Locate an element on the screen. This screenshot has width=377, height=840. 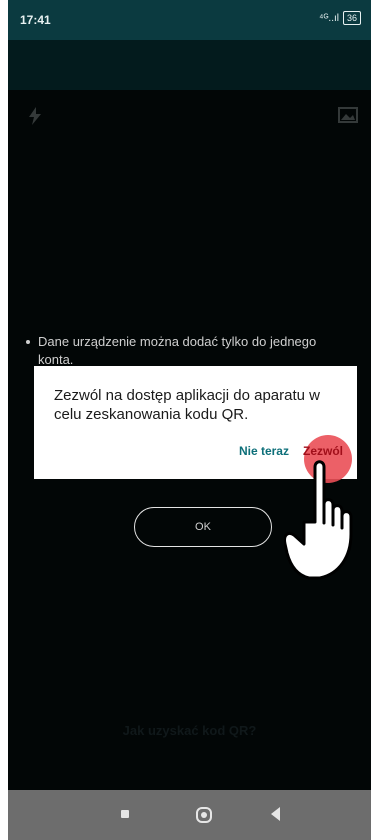
dialog-actions: Nie teraz Zezwól is located at coordinates (291, 451).